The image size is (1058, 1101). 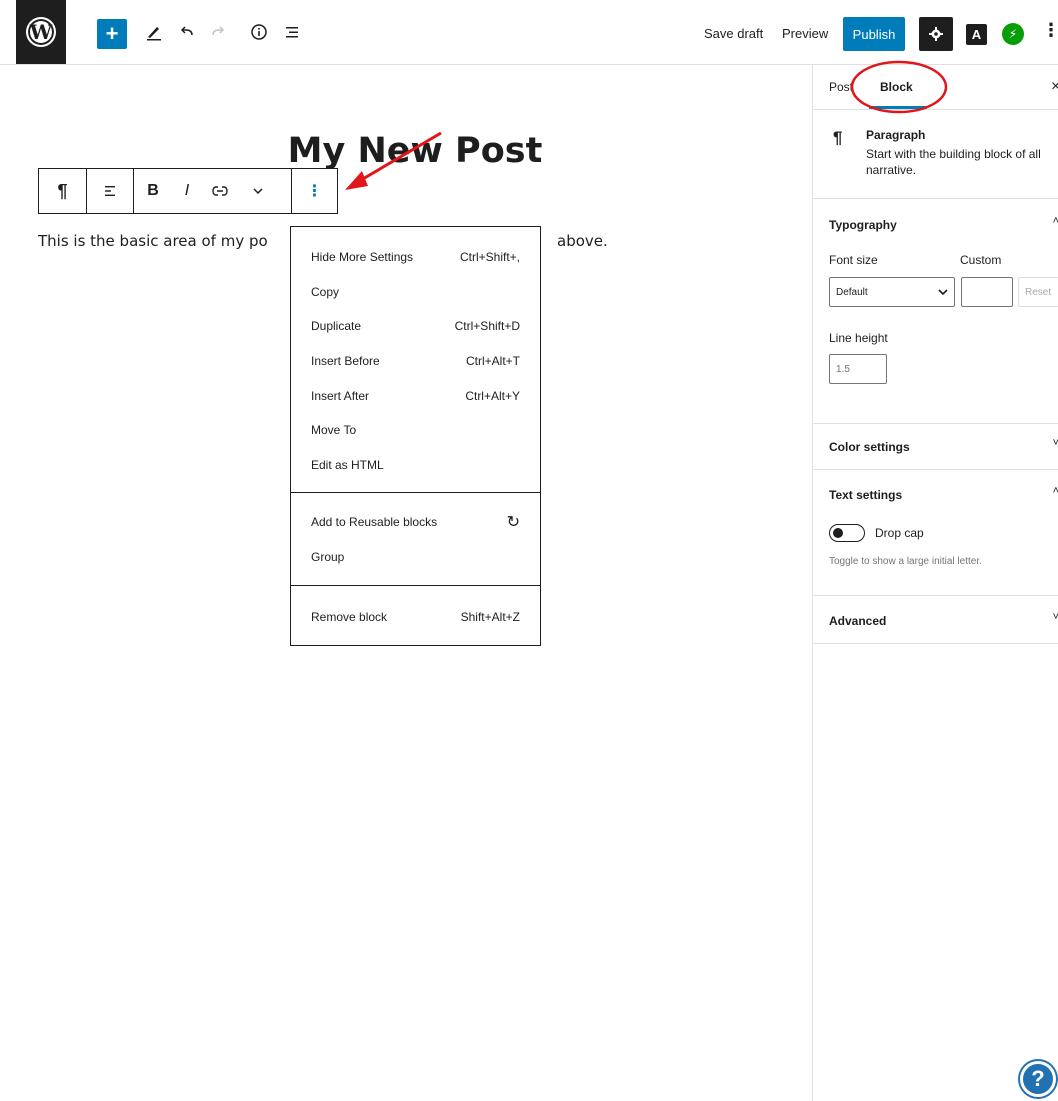 I want to click on details-button, so click(x=259, y=32).